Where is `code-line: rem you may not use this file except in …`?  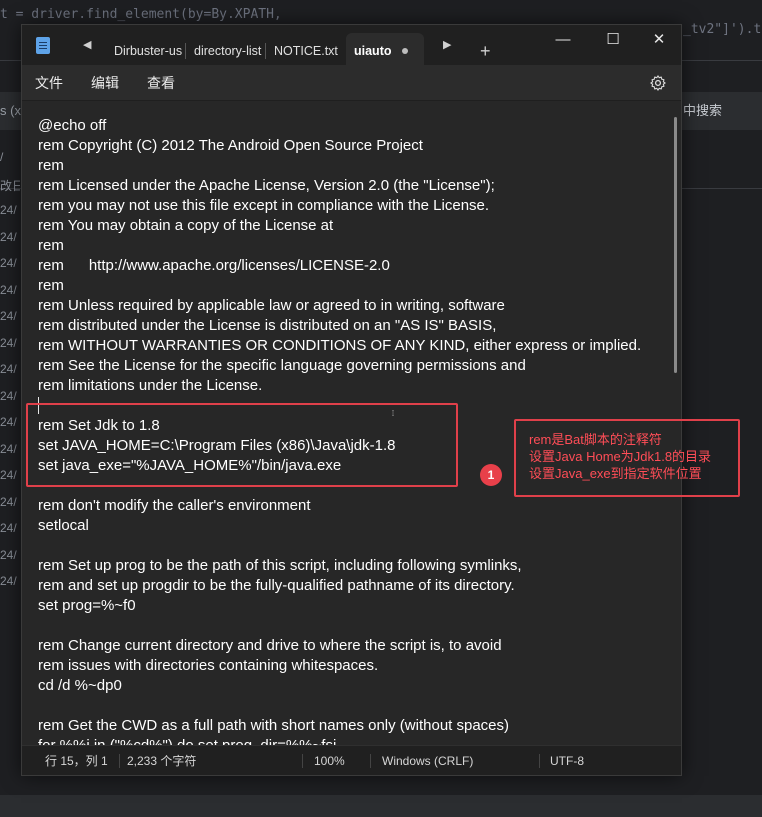
code-line: rem you may not use this file except in … is located at coordinates (264, 205).